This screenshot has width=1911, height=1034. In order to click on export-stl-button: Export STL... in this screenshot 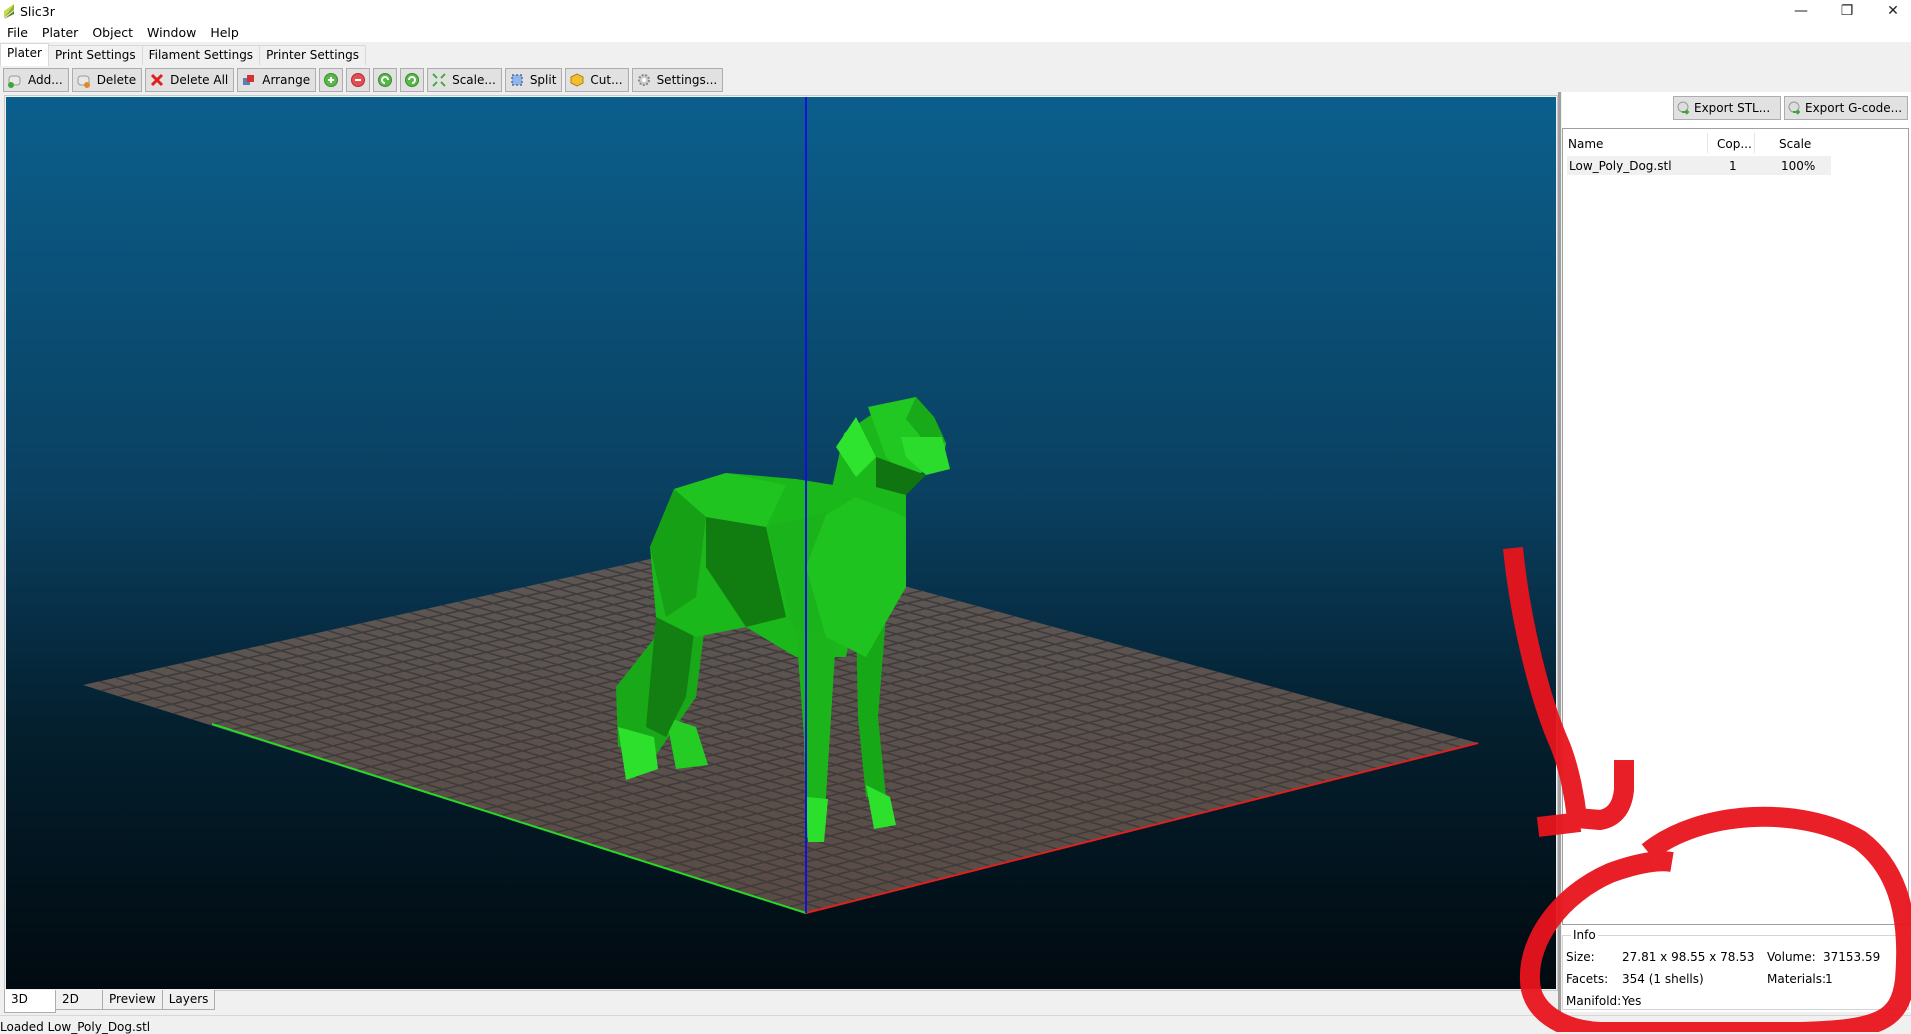, I will do `click(1727, 108)`.